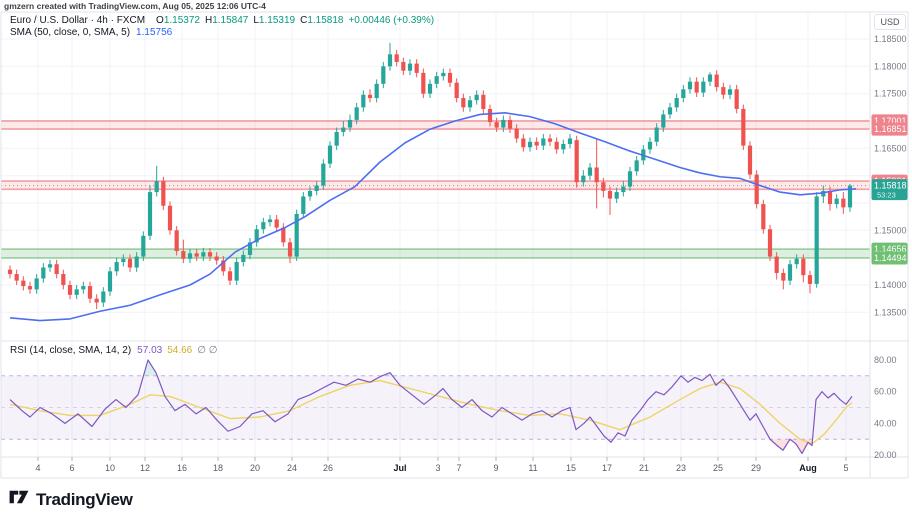  Describe the element at coordinates (442, 465) in the screenshot. I see `time-axis: 4 6 10 12 16 18 20 24 26 Jul 3 7 9 11 15 17 21 23 25 29 Aug 5` at that location.